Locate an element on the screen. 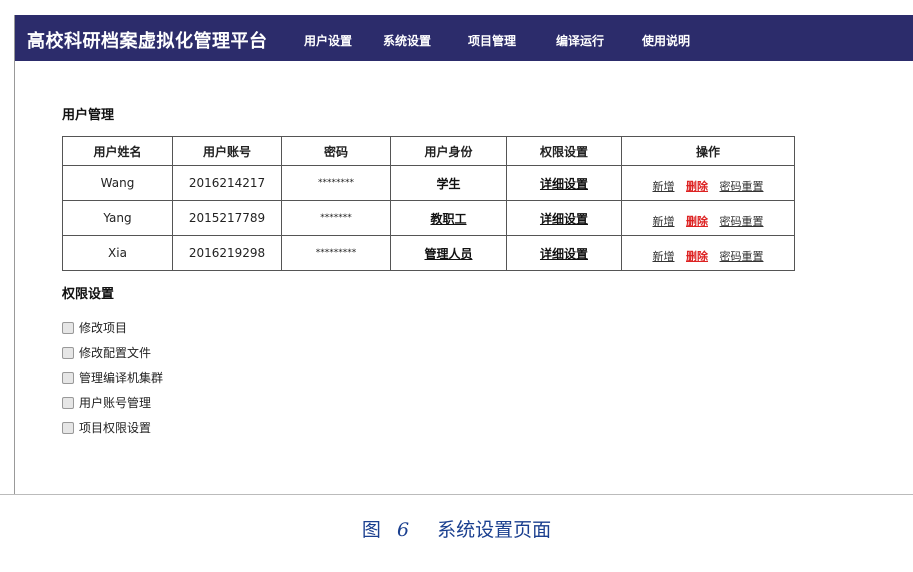 This screenshot has height=572, width=913. permission-option: 管理编译机集群 is located at coordinates (112, 377).